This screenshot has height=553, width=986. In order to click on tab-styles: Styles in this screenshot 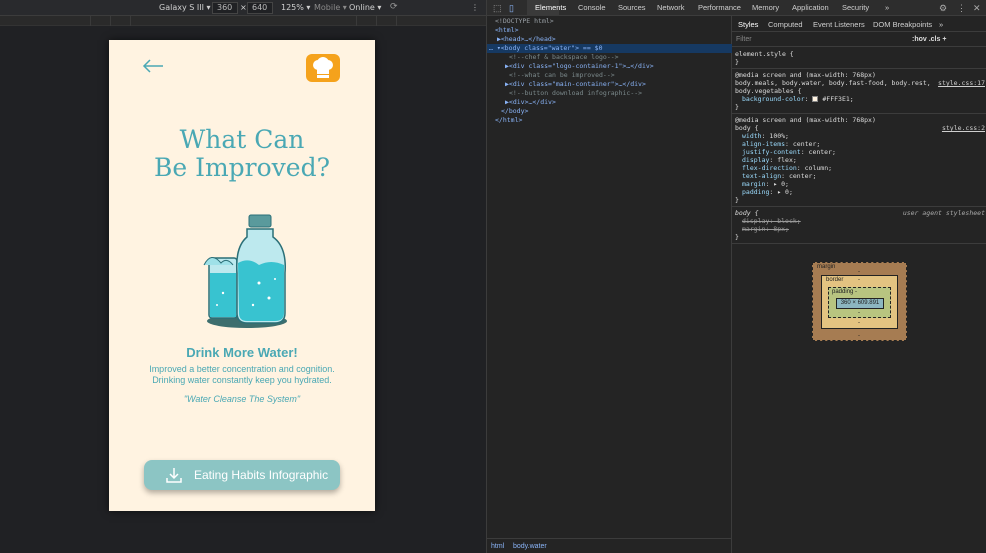, I will do `click(748, 24)`.